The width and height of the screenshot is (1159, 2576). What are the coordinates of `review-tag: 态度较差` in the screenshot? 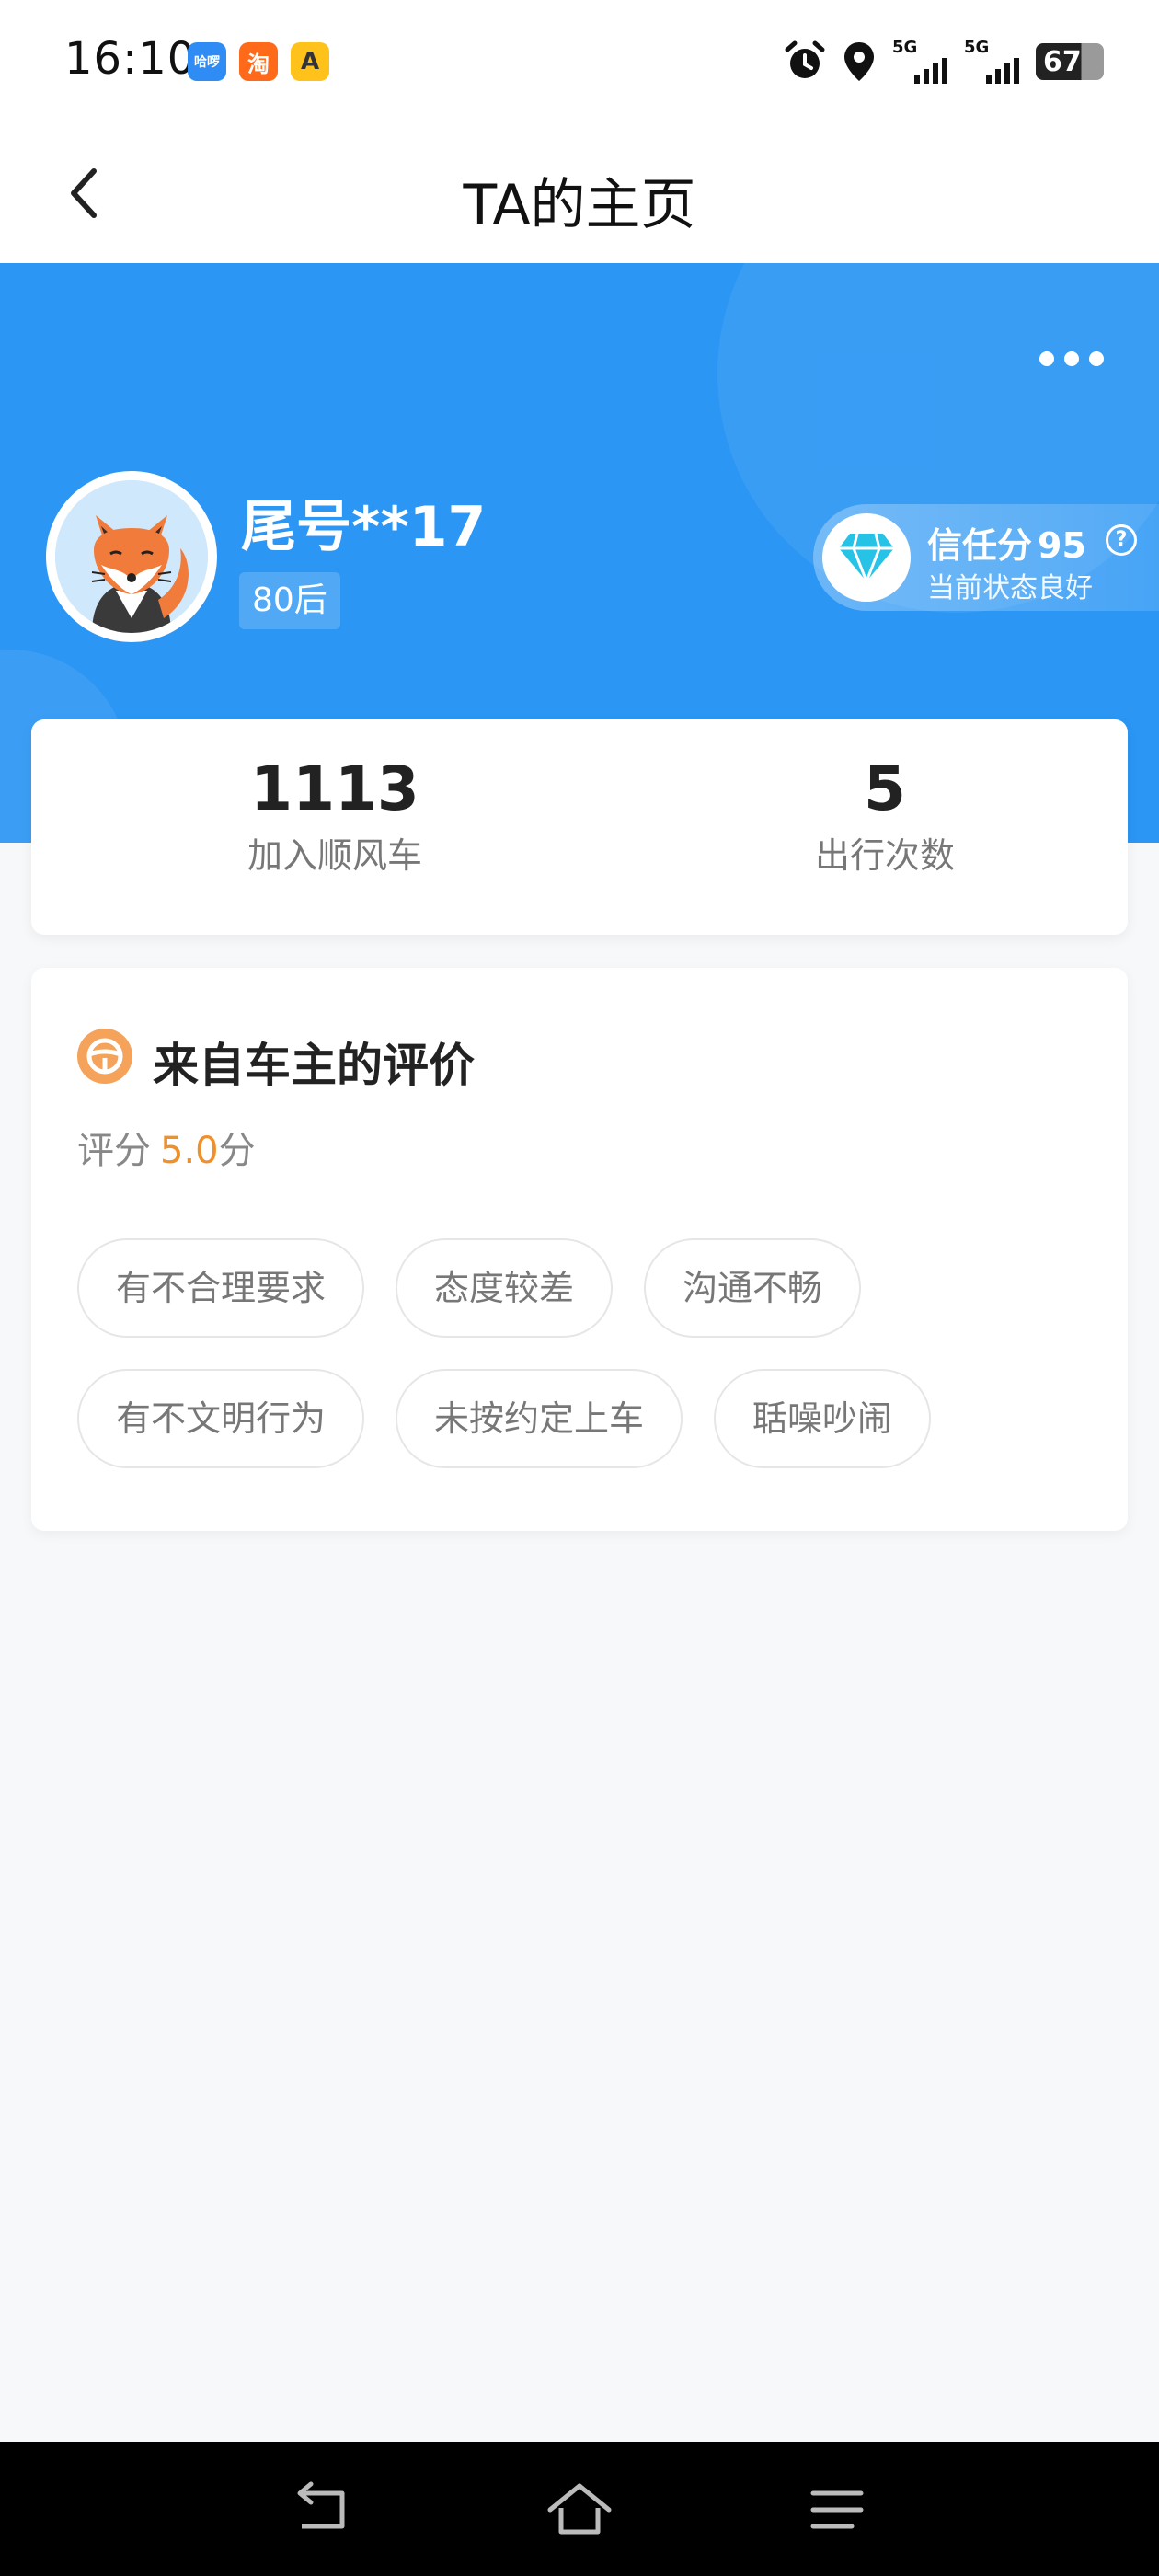 It's located at (505, 1288).